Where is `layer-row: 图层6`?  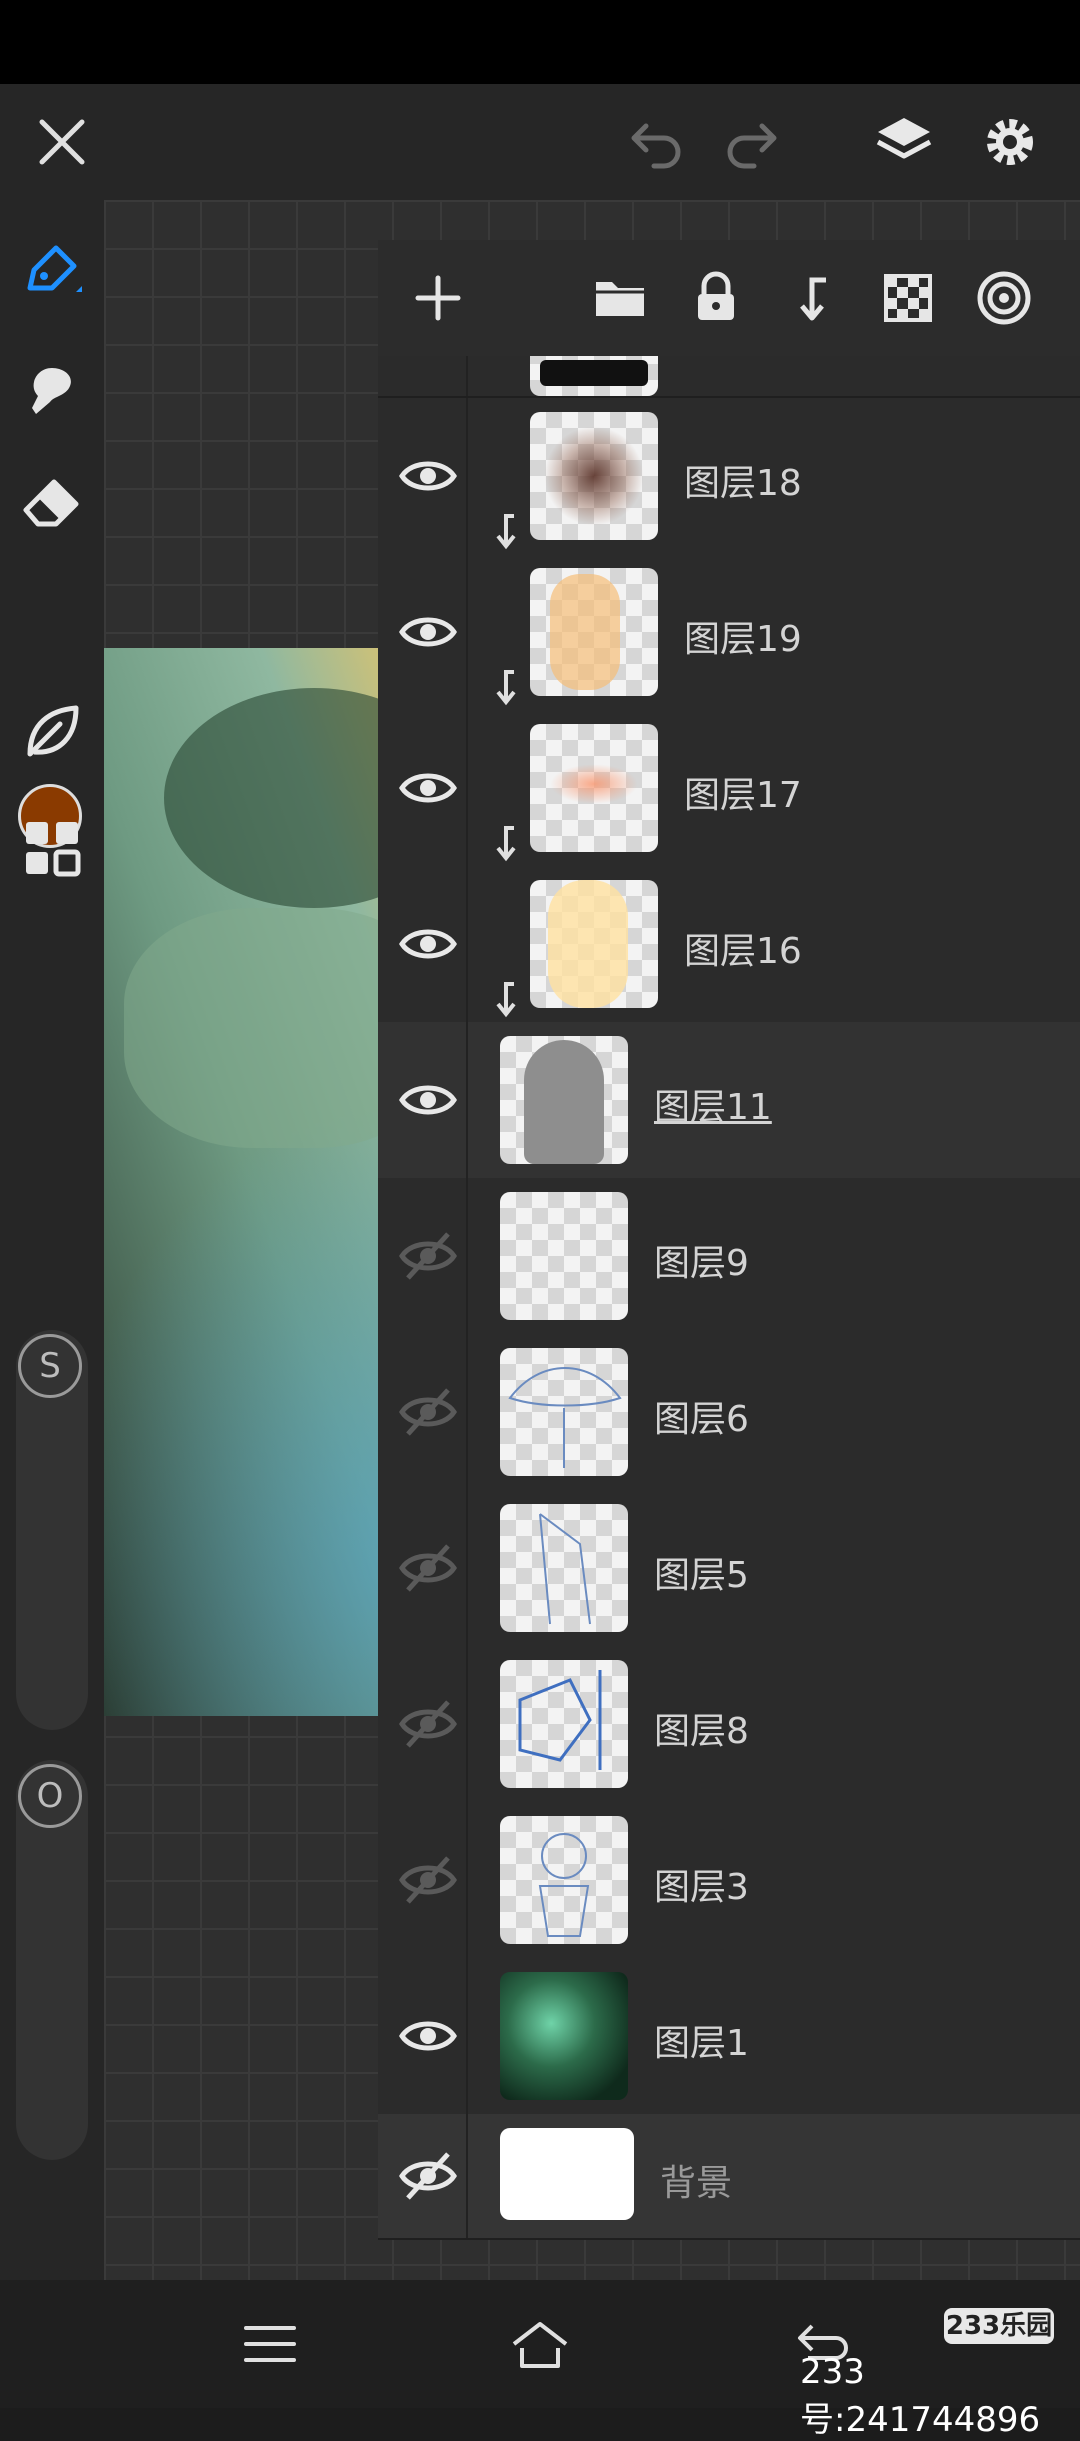
layer-row: 图层6 is located at coordinates (729, 1413).